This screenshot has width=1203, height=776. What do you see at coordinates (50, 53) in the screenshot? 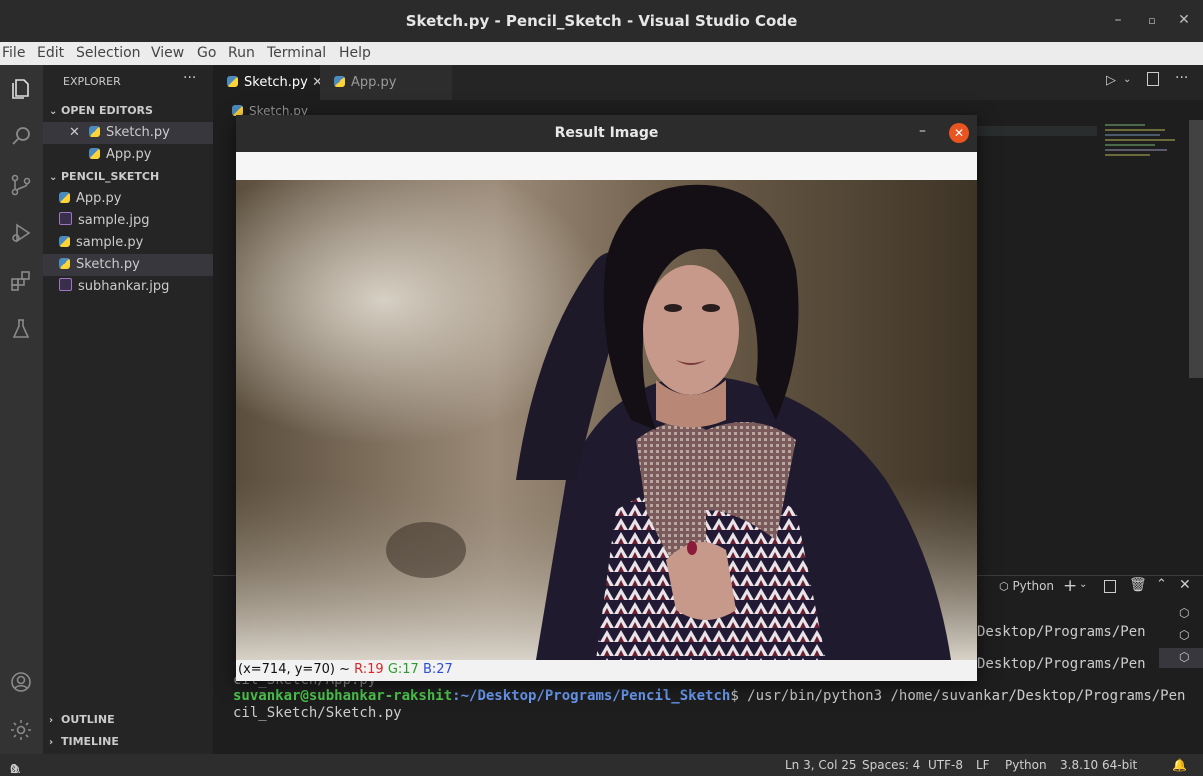
I see `menu-edit: Edit` at bounding box center [50, 53].